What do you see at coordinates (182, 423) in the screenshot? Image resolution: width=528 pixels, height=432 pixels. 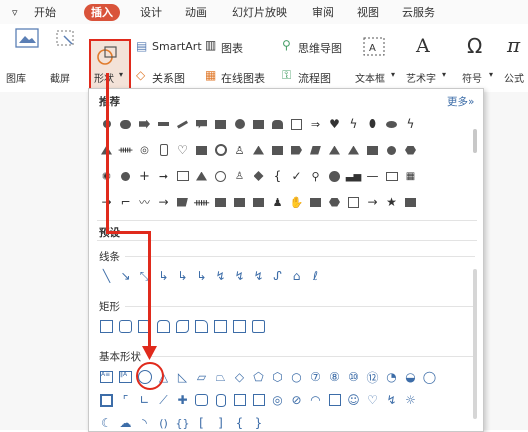 I see `shape-brace-pair: {}` at bounding box center [182, 423].